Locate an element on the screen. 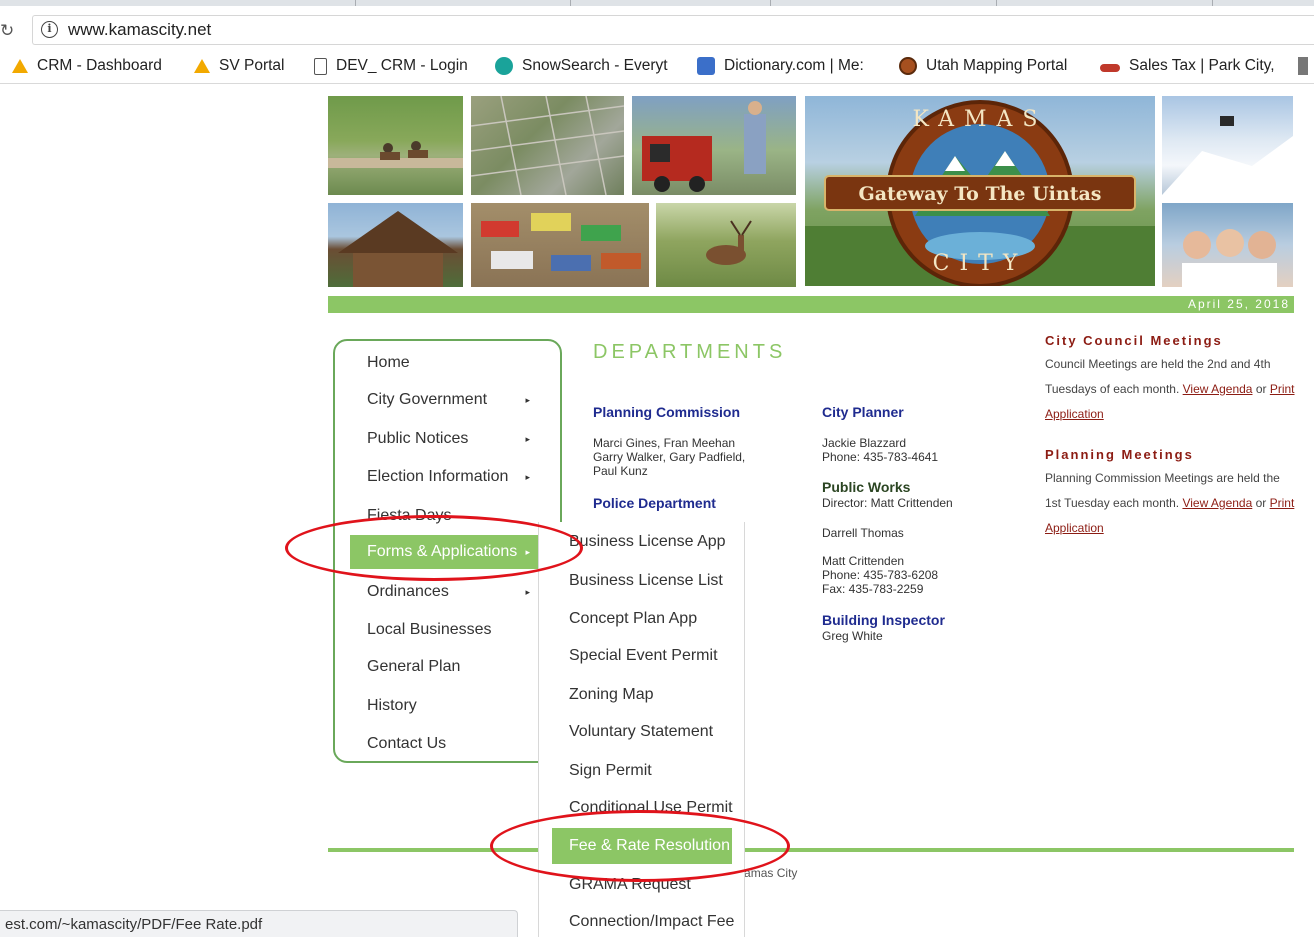 The height and width of the screenshot is (937, 1314). submenu-connection-impact-fee: Connection/Impact Fee is located at coordinates (643, 920).